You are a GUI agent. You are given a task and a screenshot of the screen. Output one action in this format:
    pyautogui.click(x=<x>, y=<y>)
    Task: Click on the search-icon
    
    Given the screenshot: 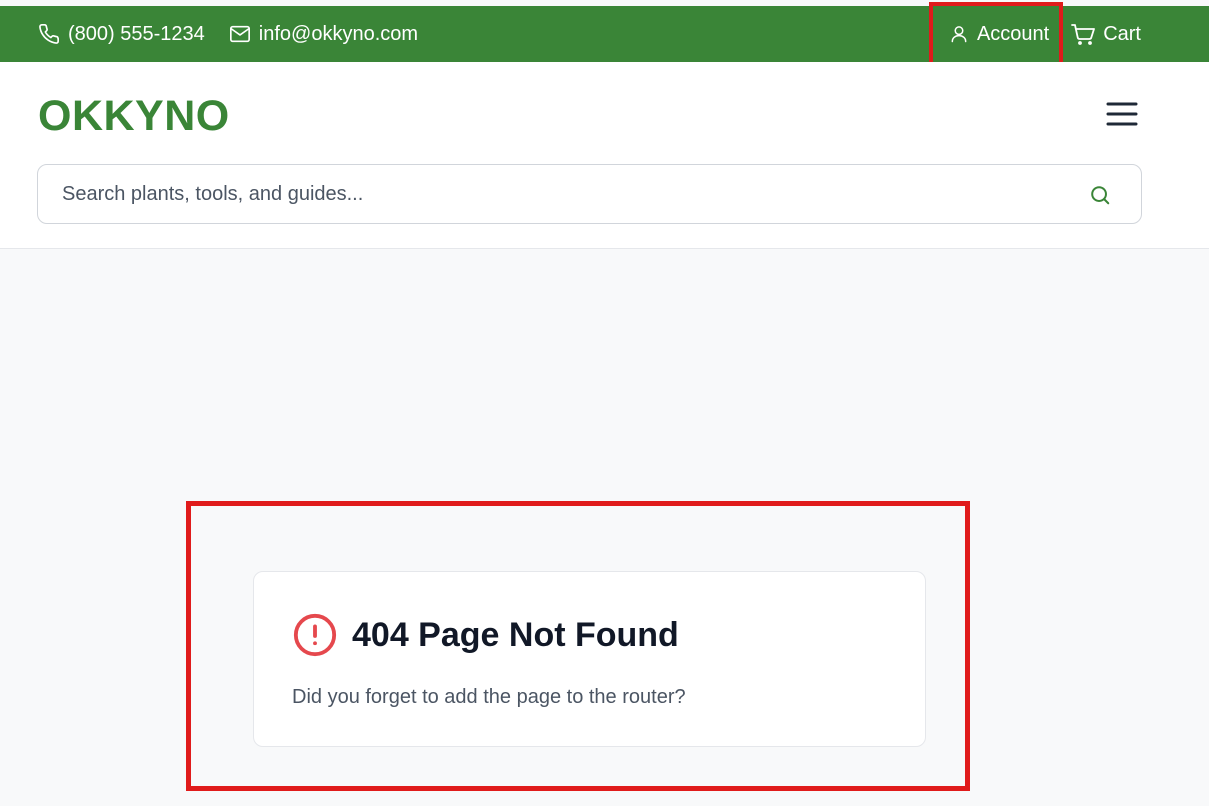 What is the action you would take?
    pyautogui.click(x=1100, y=197)
    